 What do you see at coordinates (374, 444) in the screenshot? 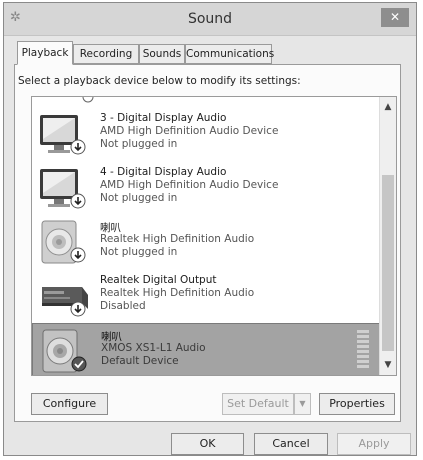
I see `apply-button: Apply` at bounding box center [374, 444].